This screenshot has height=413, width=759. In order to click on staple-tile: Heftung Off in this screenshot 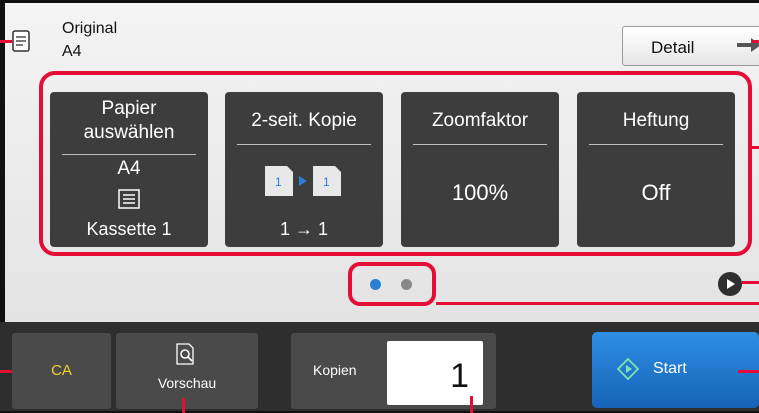, I will do `click(656, 169)`.